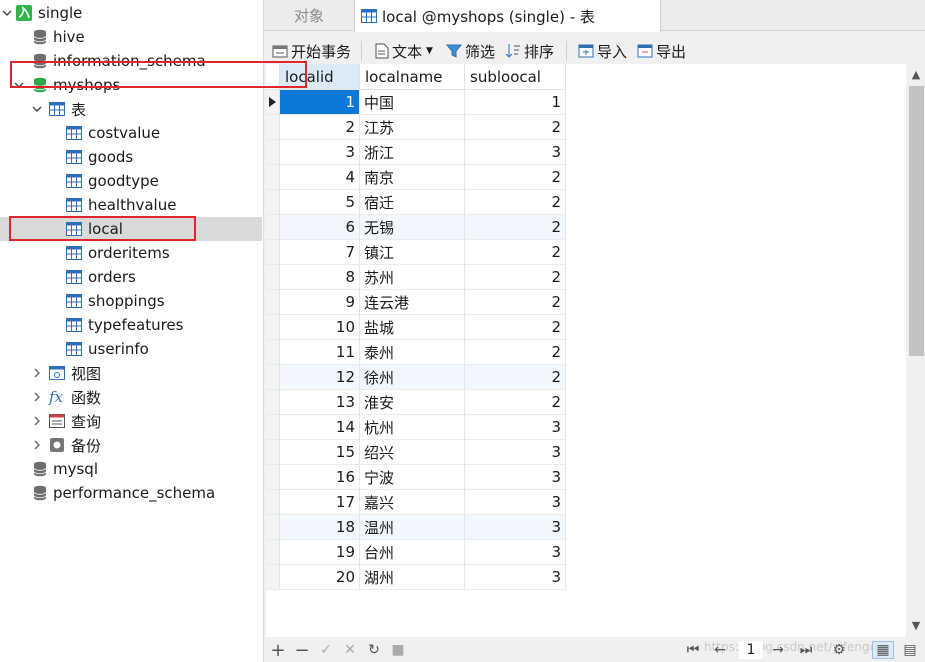 Image resolution: width=925 pixels, height=662 pixels. I want to click on cell-localid: 10, so click(320, 327).